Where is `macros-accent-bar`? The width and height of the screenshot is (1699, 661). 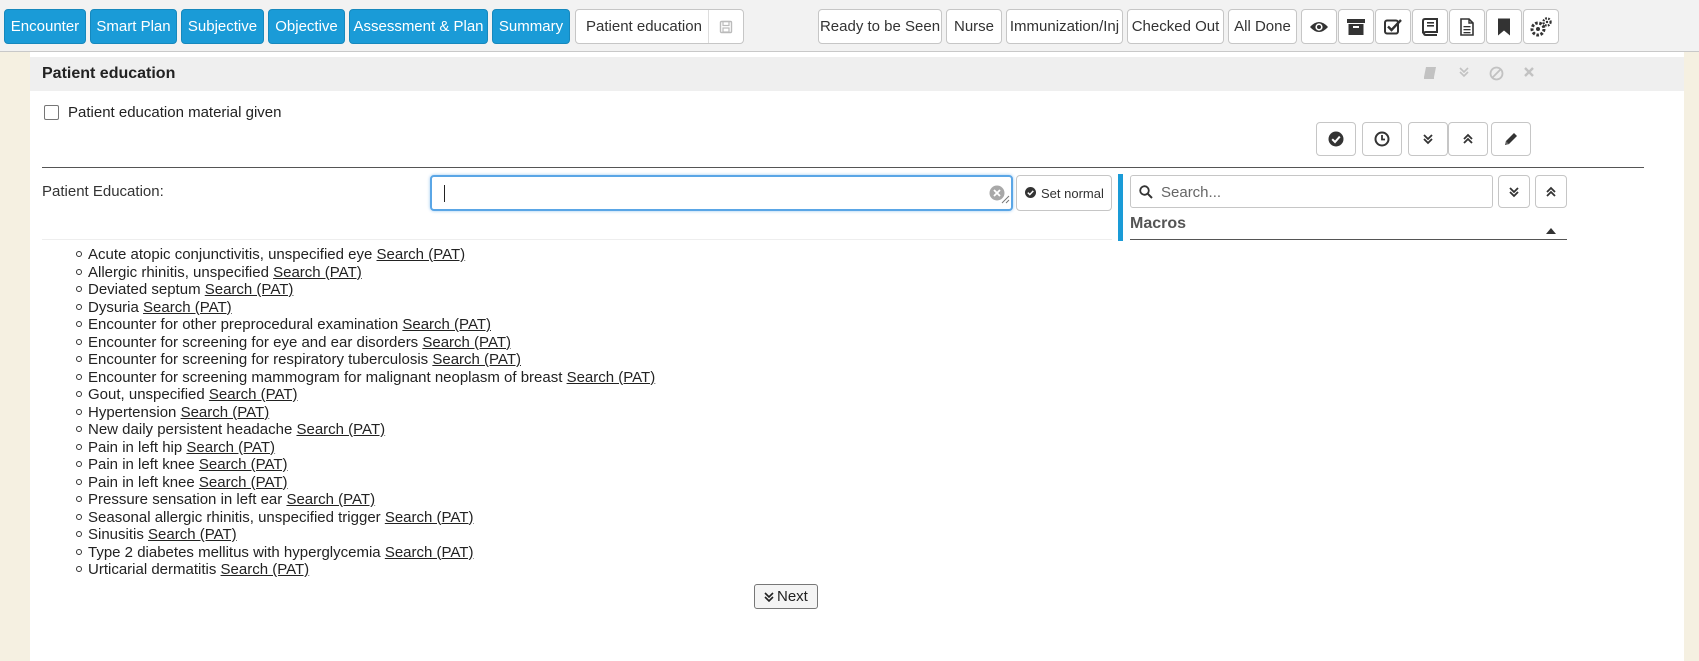 macros-accent-bar is located at coordinates (1120, 207).